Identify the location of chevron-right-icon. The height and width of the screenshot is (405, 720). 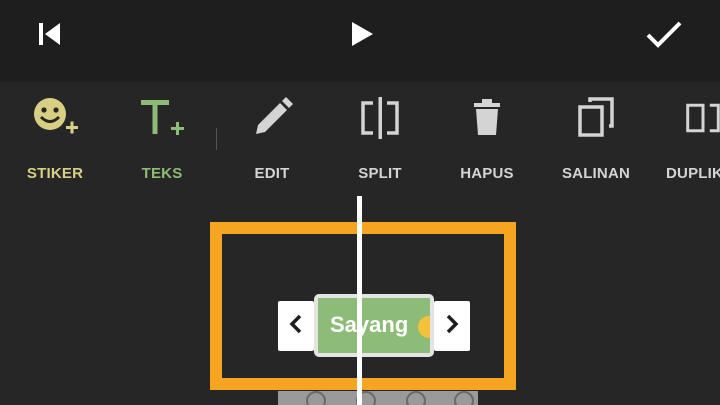
(452, 326).